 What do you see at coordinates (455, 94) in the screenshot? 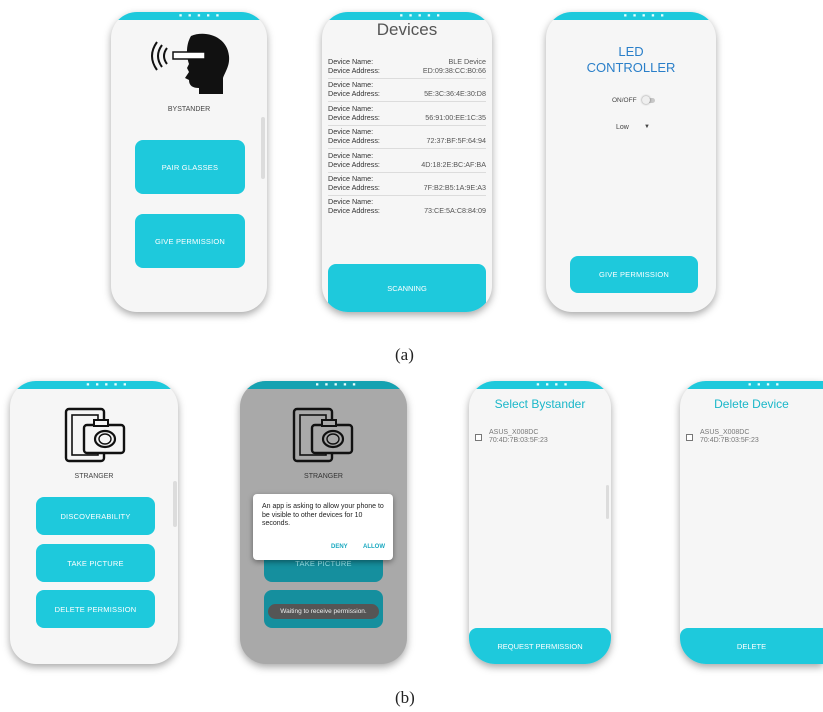
I see `device-address-value: 5E:3C:36:4E:30:D8` at bounding box center [455, 94].